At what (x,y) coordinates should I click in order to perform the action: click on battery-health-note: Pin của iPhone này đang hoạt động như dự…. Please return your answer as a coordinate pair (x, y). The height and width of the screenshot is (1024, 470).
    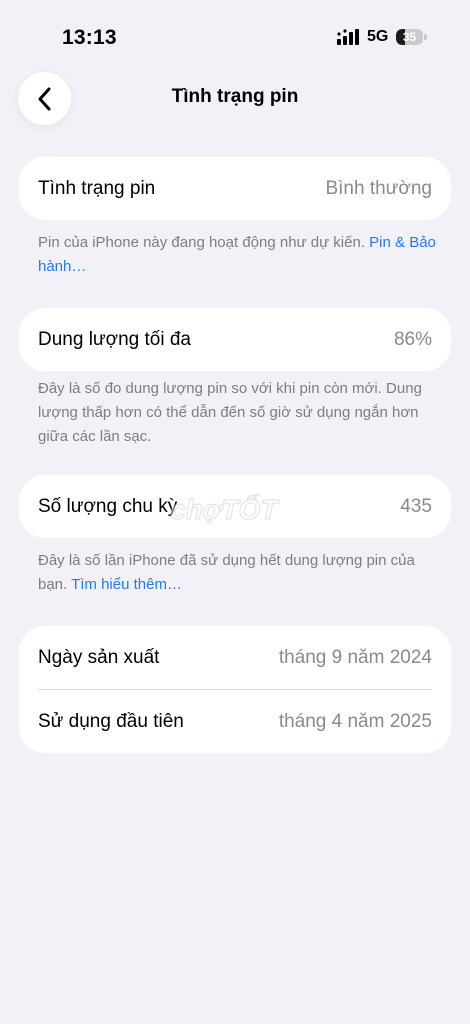
    Looking at the image, I should click on (238, 255).